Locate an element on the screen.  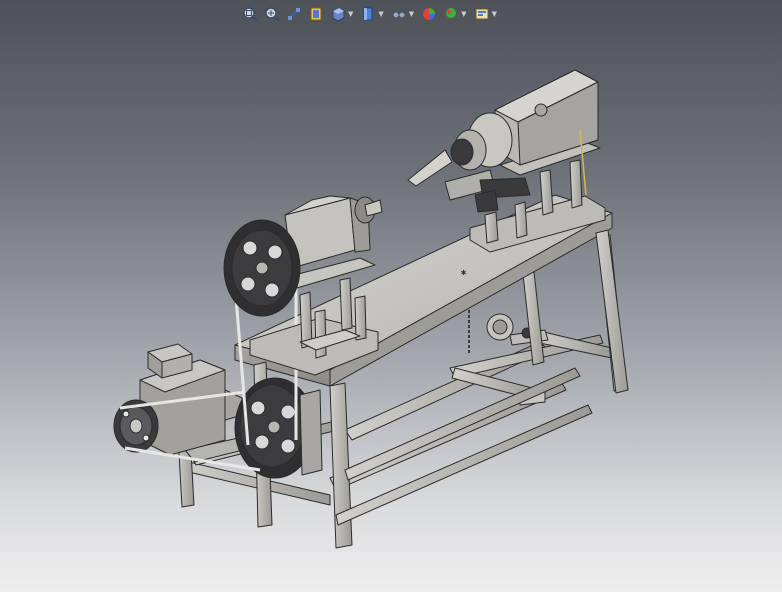
right-spindle-head is located at coordinates (506, 161).